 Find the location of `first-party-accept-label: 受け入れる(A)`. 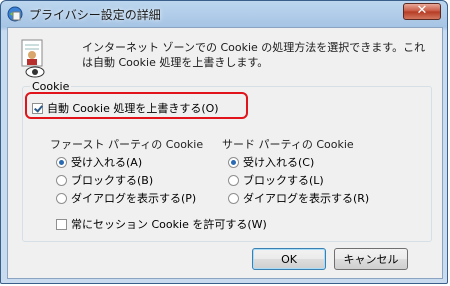

first-party-accept-label: 受け入れる(A) is located at coordinates (107, 162).